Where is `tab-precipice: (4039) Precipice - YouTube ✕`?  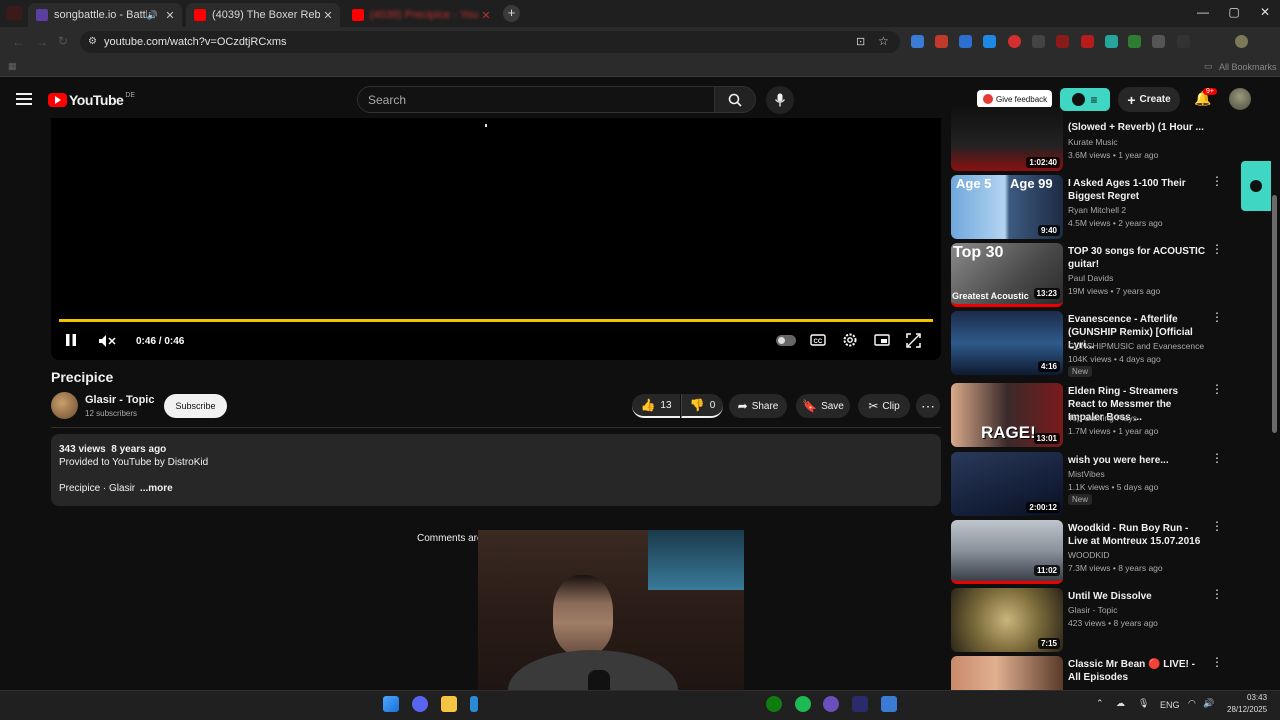
tab-precipice: (4039) Precipice - YouTube ✕ is located at coordinates (421, 15).